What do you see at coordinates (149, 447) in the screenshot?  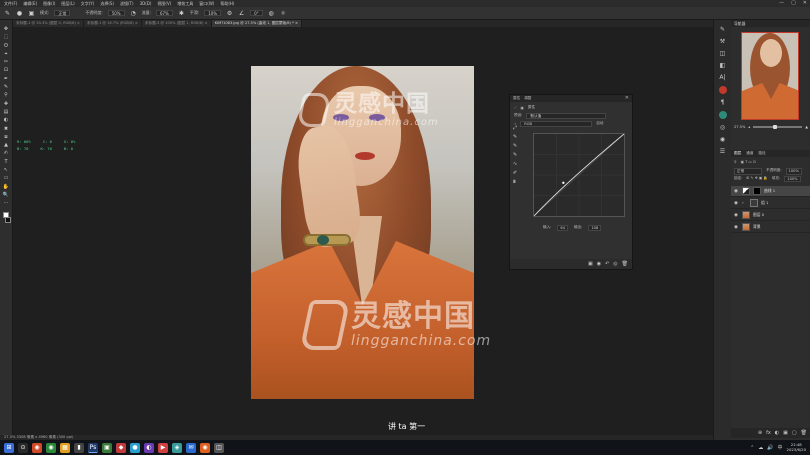 I see `taskbar-app-icon-10: ◐` at bounding box center [149, 447].